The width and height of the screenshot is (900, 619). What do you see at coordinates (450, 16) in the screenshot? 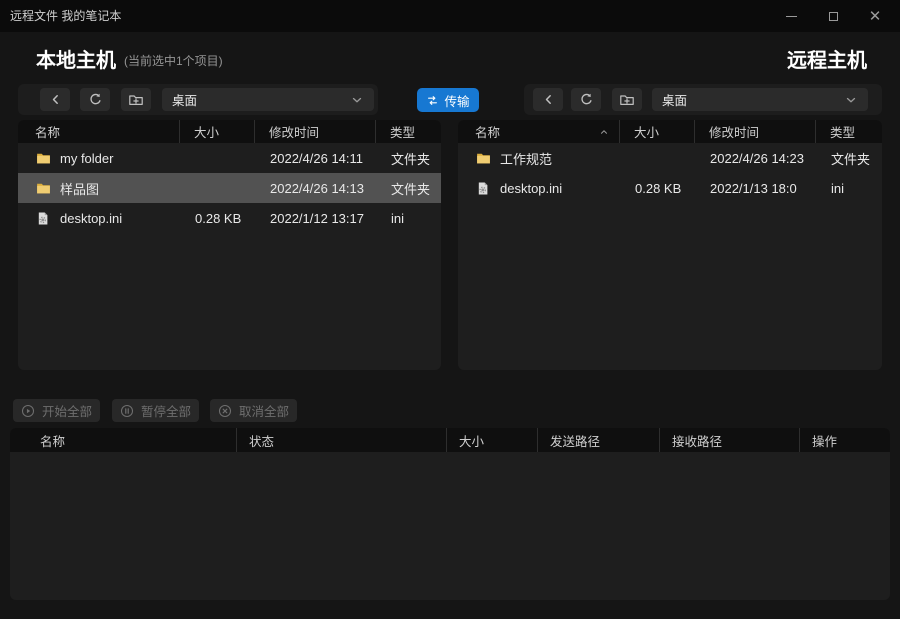
I see `titlebar: 远程文件 我的笔记本 ✕` at bounding box center [450, 16].